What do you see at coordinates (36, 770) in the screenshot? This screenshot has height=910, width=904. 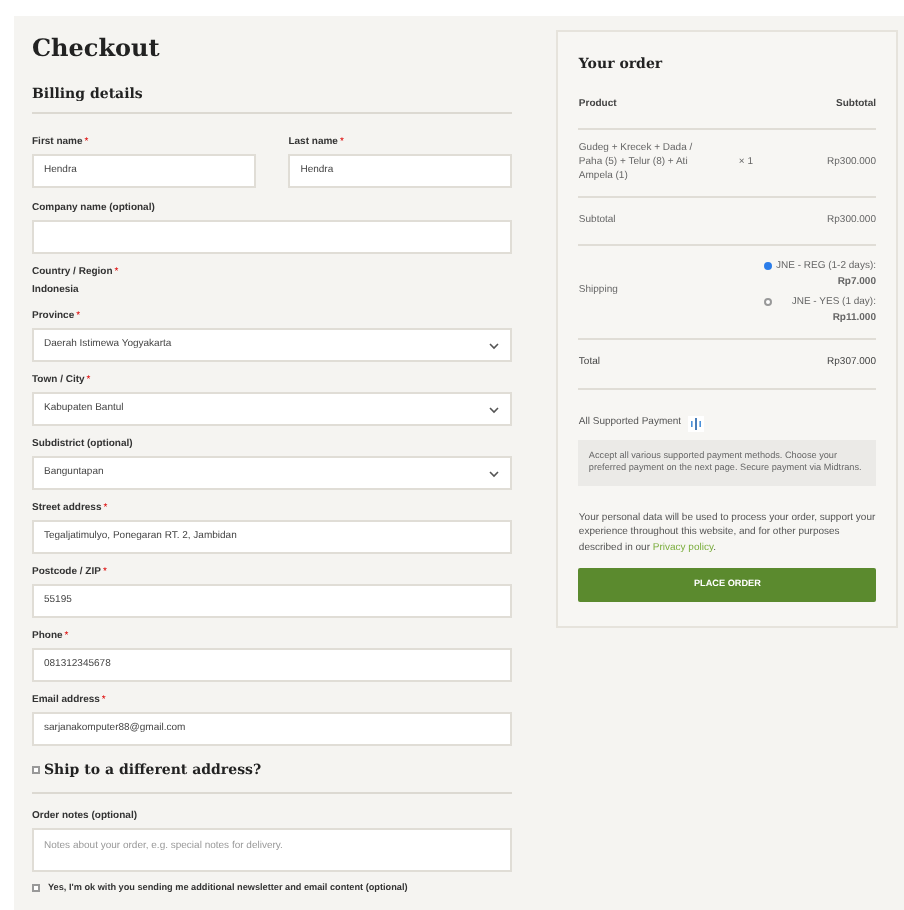 I see `ship-checkbox` at bounding box center [36, 770].